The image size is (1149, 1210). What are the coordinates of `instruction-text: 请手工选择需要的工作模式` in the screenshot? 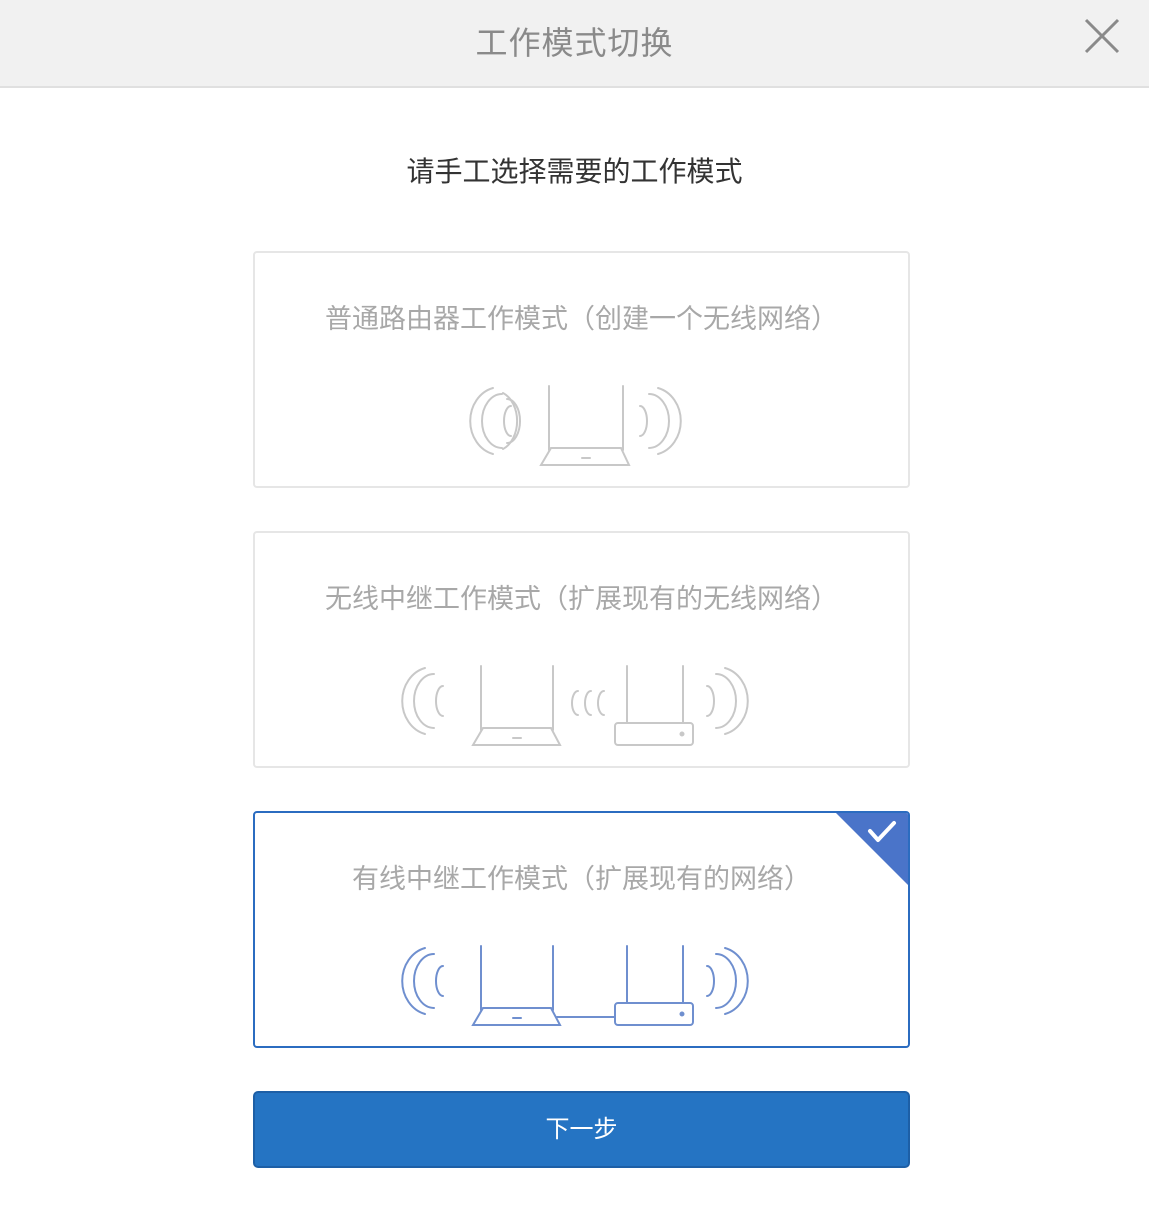 It's located at (574, 171).